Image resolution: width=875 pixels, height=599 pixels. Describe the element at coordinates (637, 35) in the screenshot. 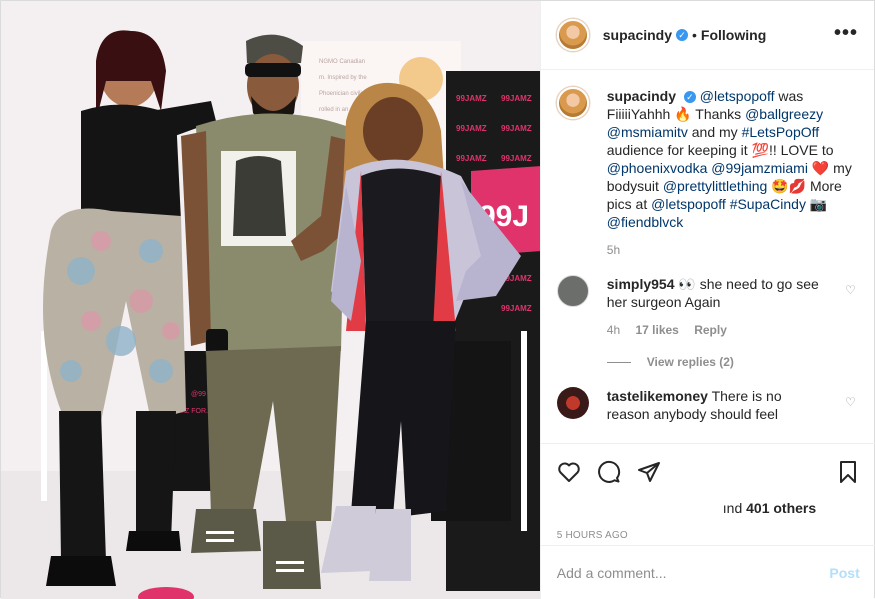

I see `author-username: supacindy` at that location.